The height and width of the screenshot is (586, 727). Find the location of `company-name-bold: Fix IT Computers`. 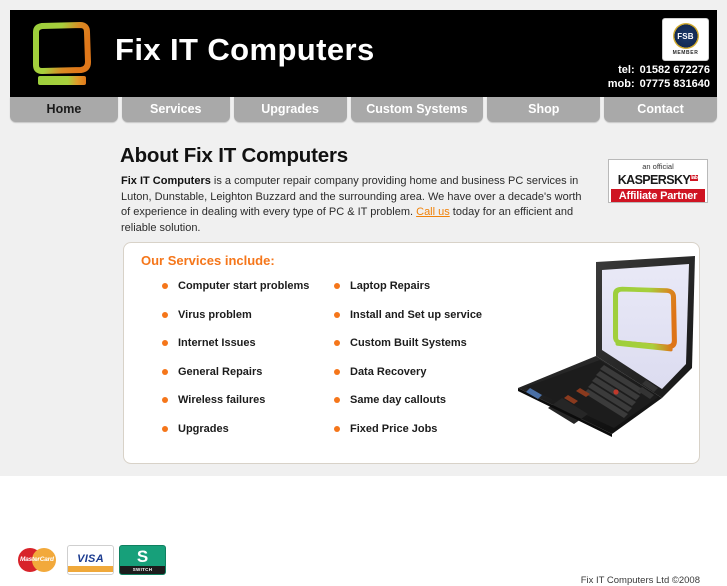

company-name-bold: Fix IT Computers is located at coordinates (166, 181).